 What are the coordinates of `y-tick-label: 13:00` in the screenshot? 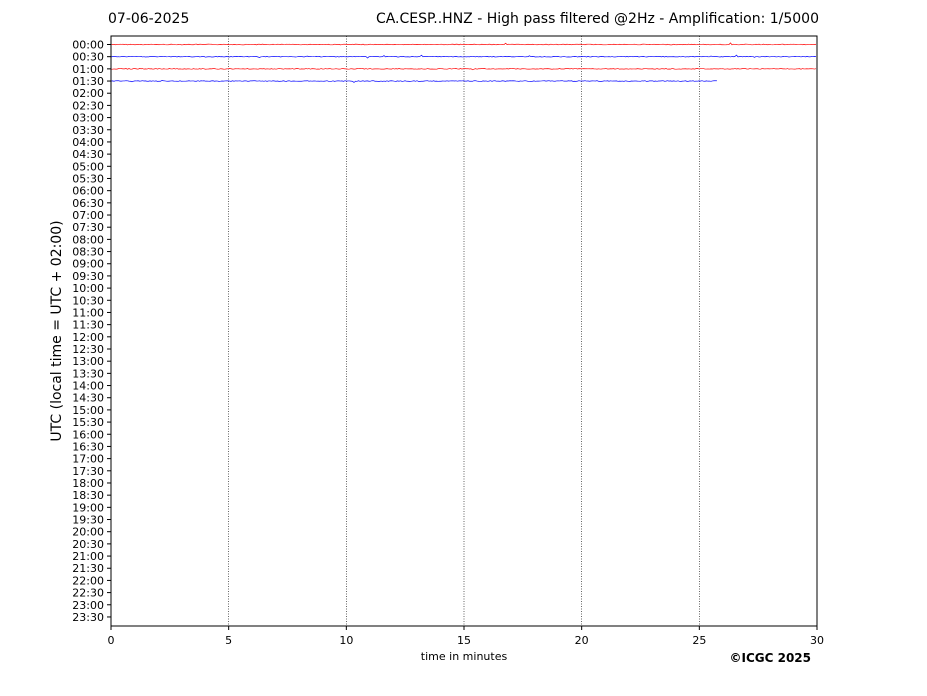 It's located at (88, 361).